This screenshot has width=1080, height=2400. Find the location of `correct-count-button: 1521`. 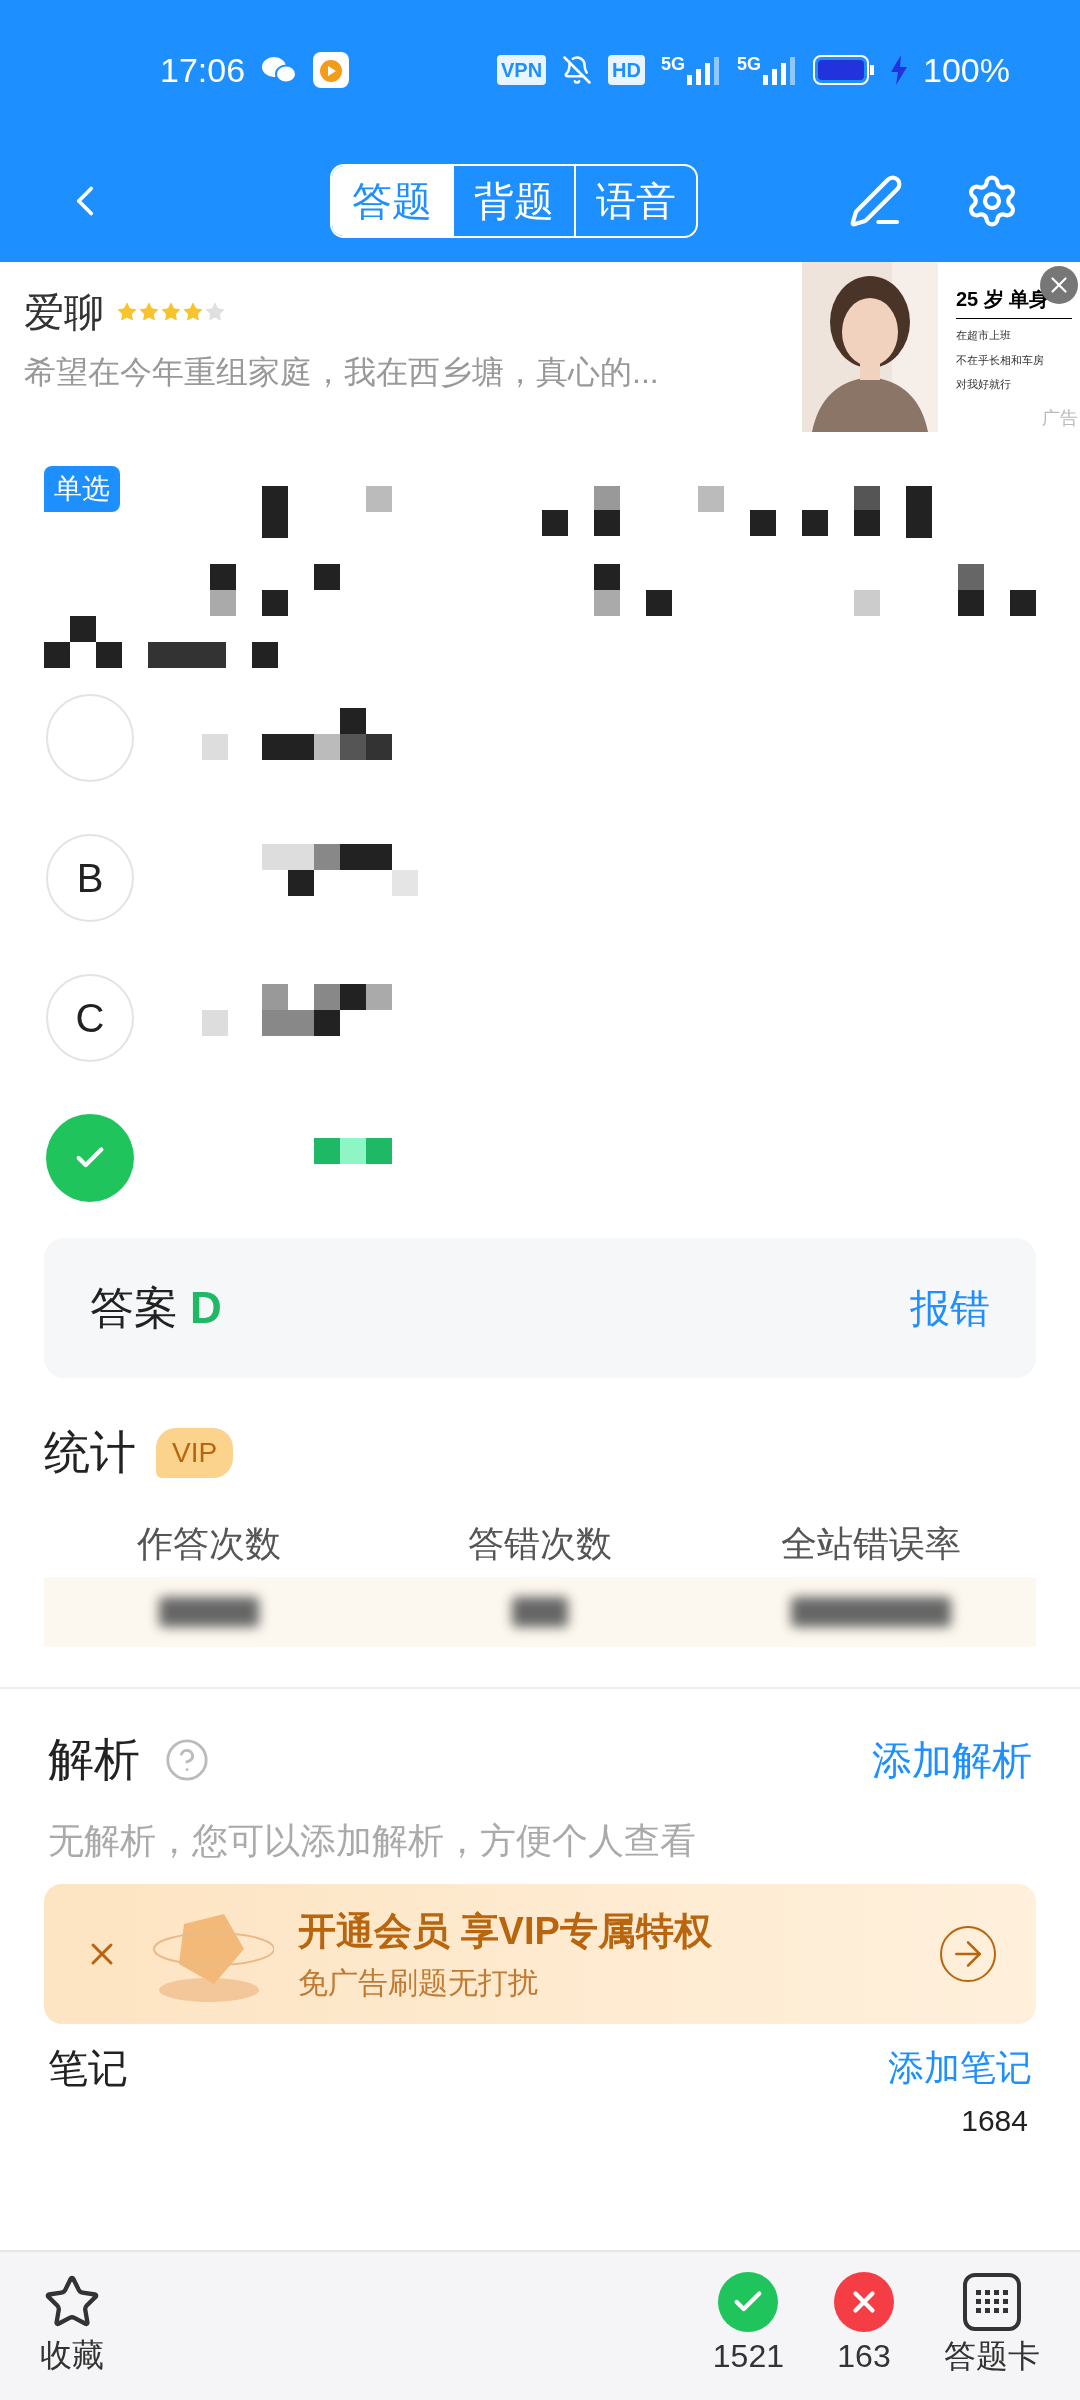

correct-count-button: 1521 is located at coordinates (748, 2326).